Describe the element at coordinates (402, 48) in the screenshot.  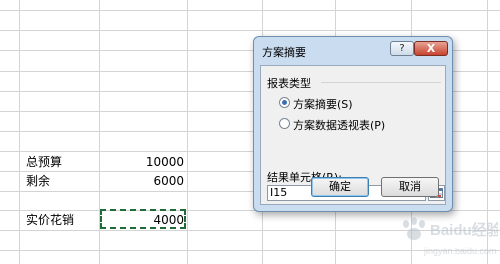
I see `help-button: ?` at that location.